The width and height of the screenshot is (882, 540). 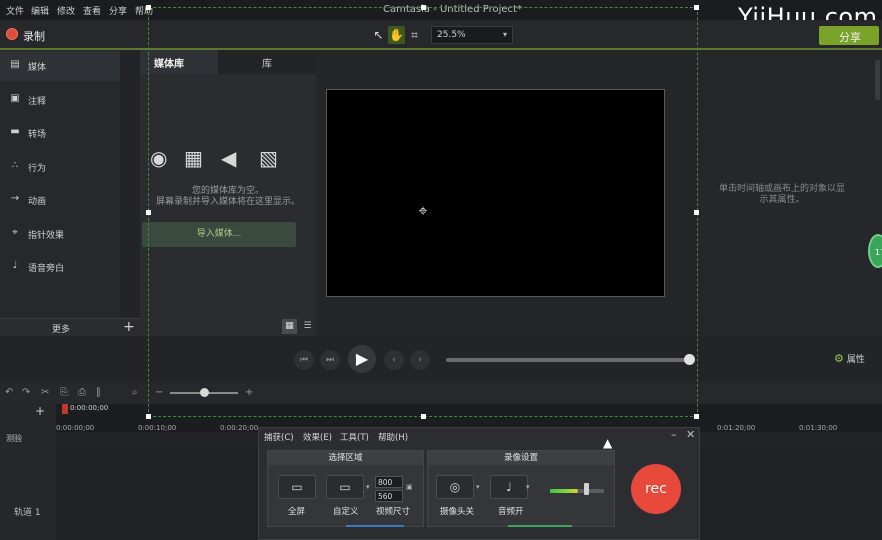 What do you see at coordinates (159, 392) in the screenshot?
I see `zoom-out-icon: −` at bounding box center [159, 392].